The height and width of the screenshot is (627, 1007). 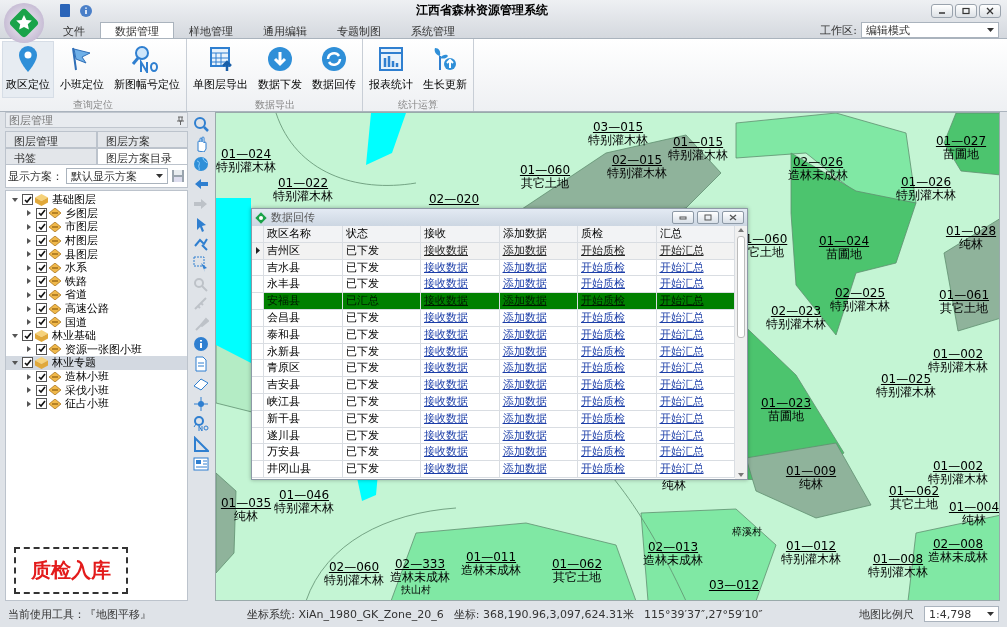 I want to click on layer-name: 乡图层, so click(x=81, y=213).